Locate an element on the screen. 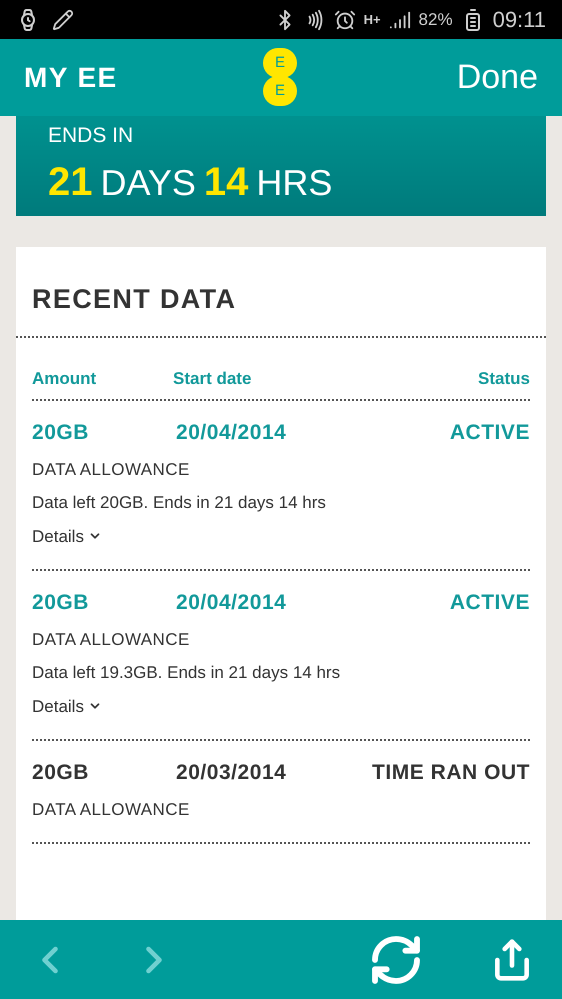 This screenshot has height=999, width=562. battery-percent: 82% is located at coordinates (435, 19).